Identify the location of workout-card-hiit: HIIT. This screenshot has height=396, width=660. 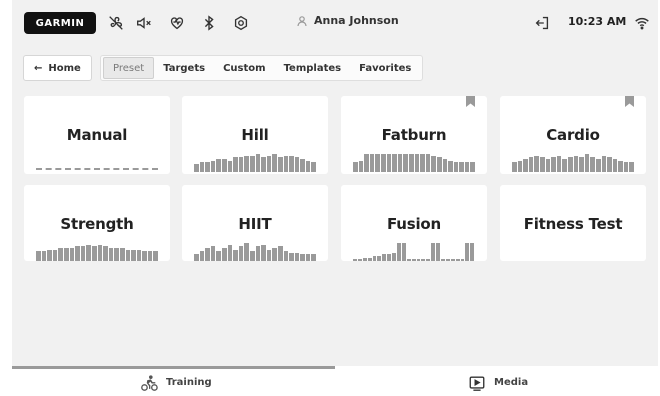
(255, 223).